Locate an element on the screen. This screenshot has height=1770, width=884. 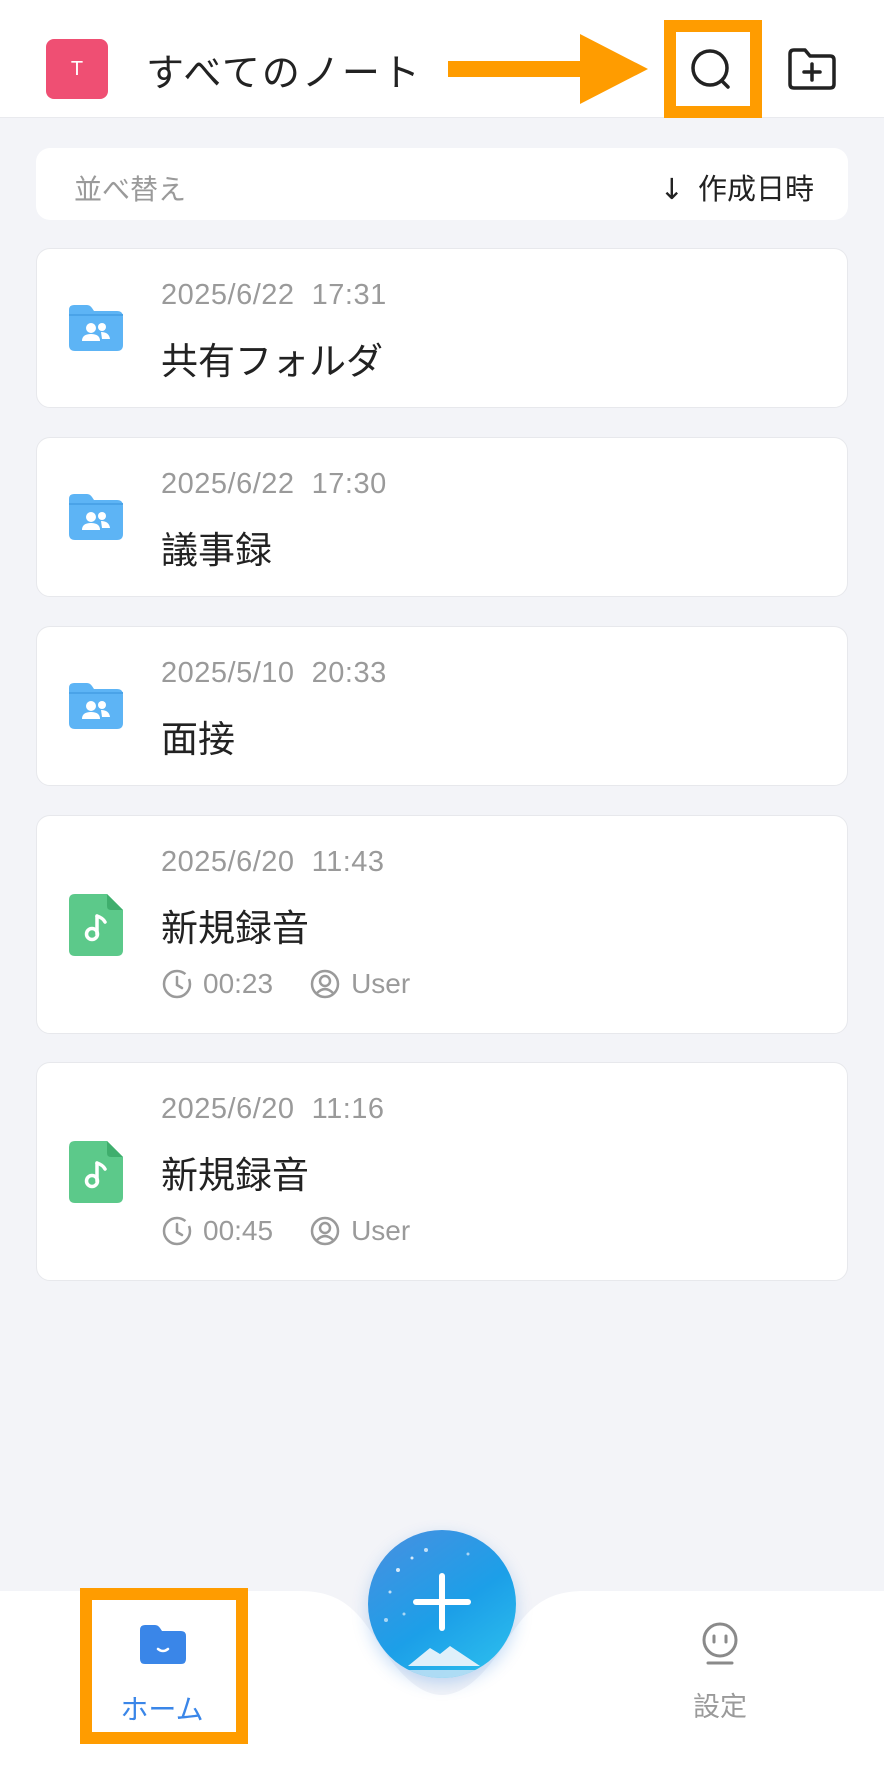
list-item: 2025/6/22 17:30 議事録 is located at coordinates (442, 517).